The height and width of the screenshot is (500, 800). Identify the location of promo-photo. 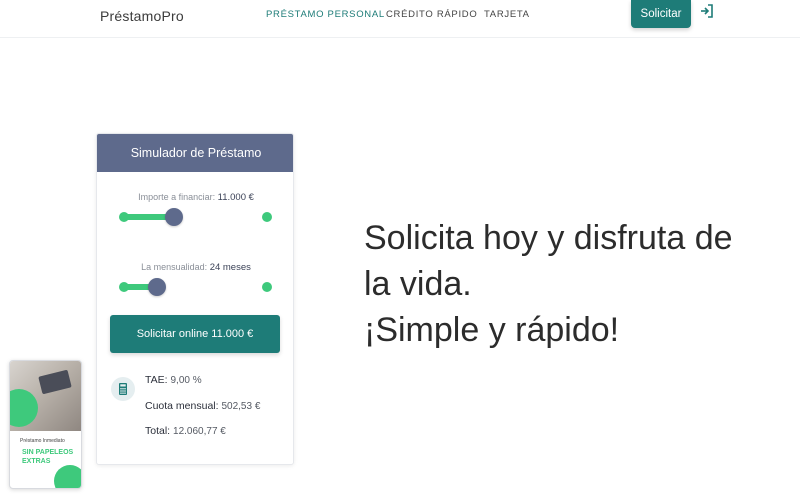
(45, 396).